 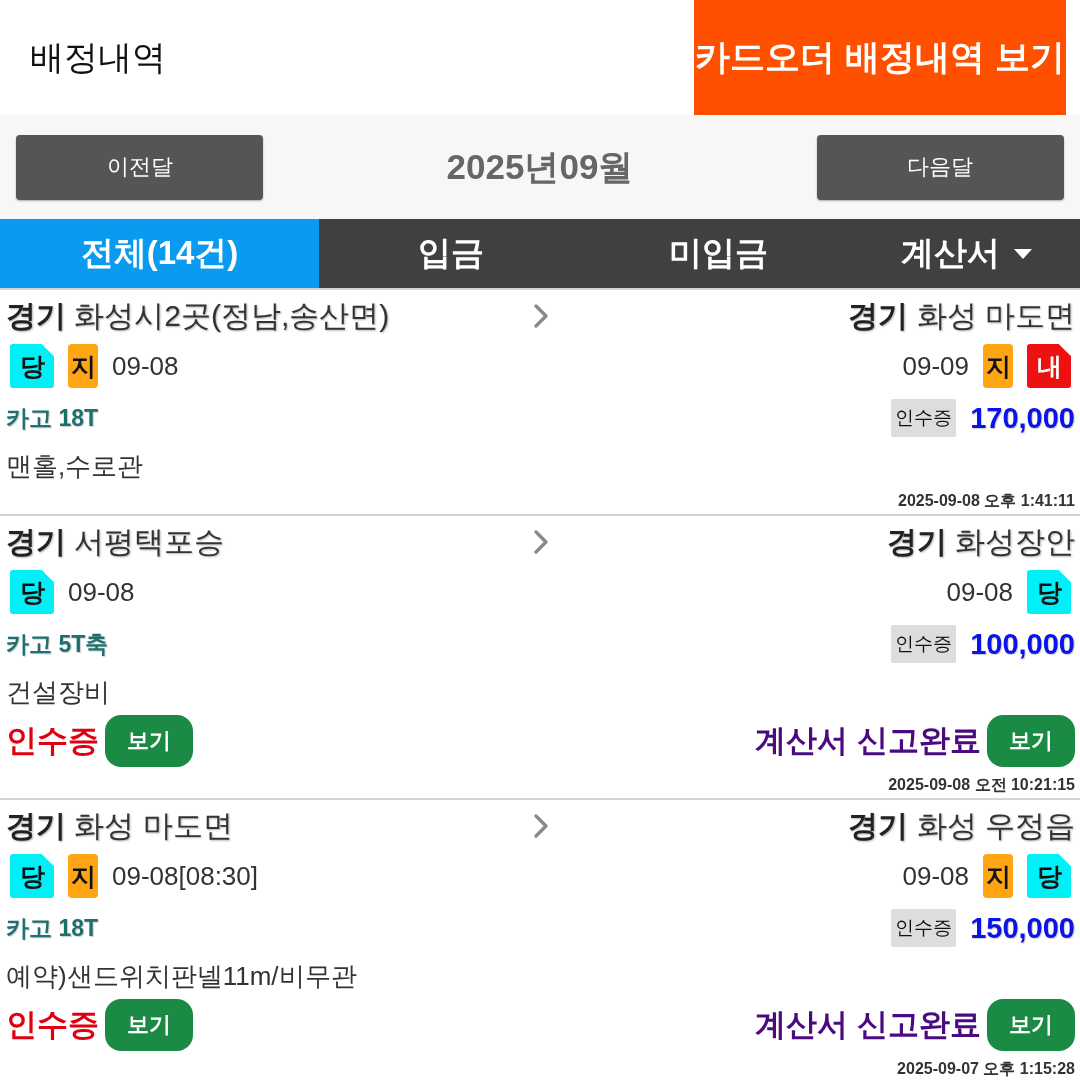 I want to click on tab: 미입금, so click(x=718, y=253).